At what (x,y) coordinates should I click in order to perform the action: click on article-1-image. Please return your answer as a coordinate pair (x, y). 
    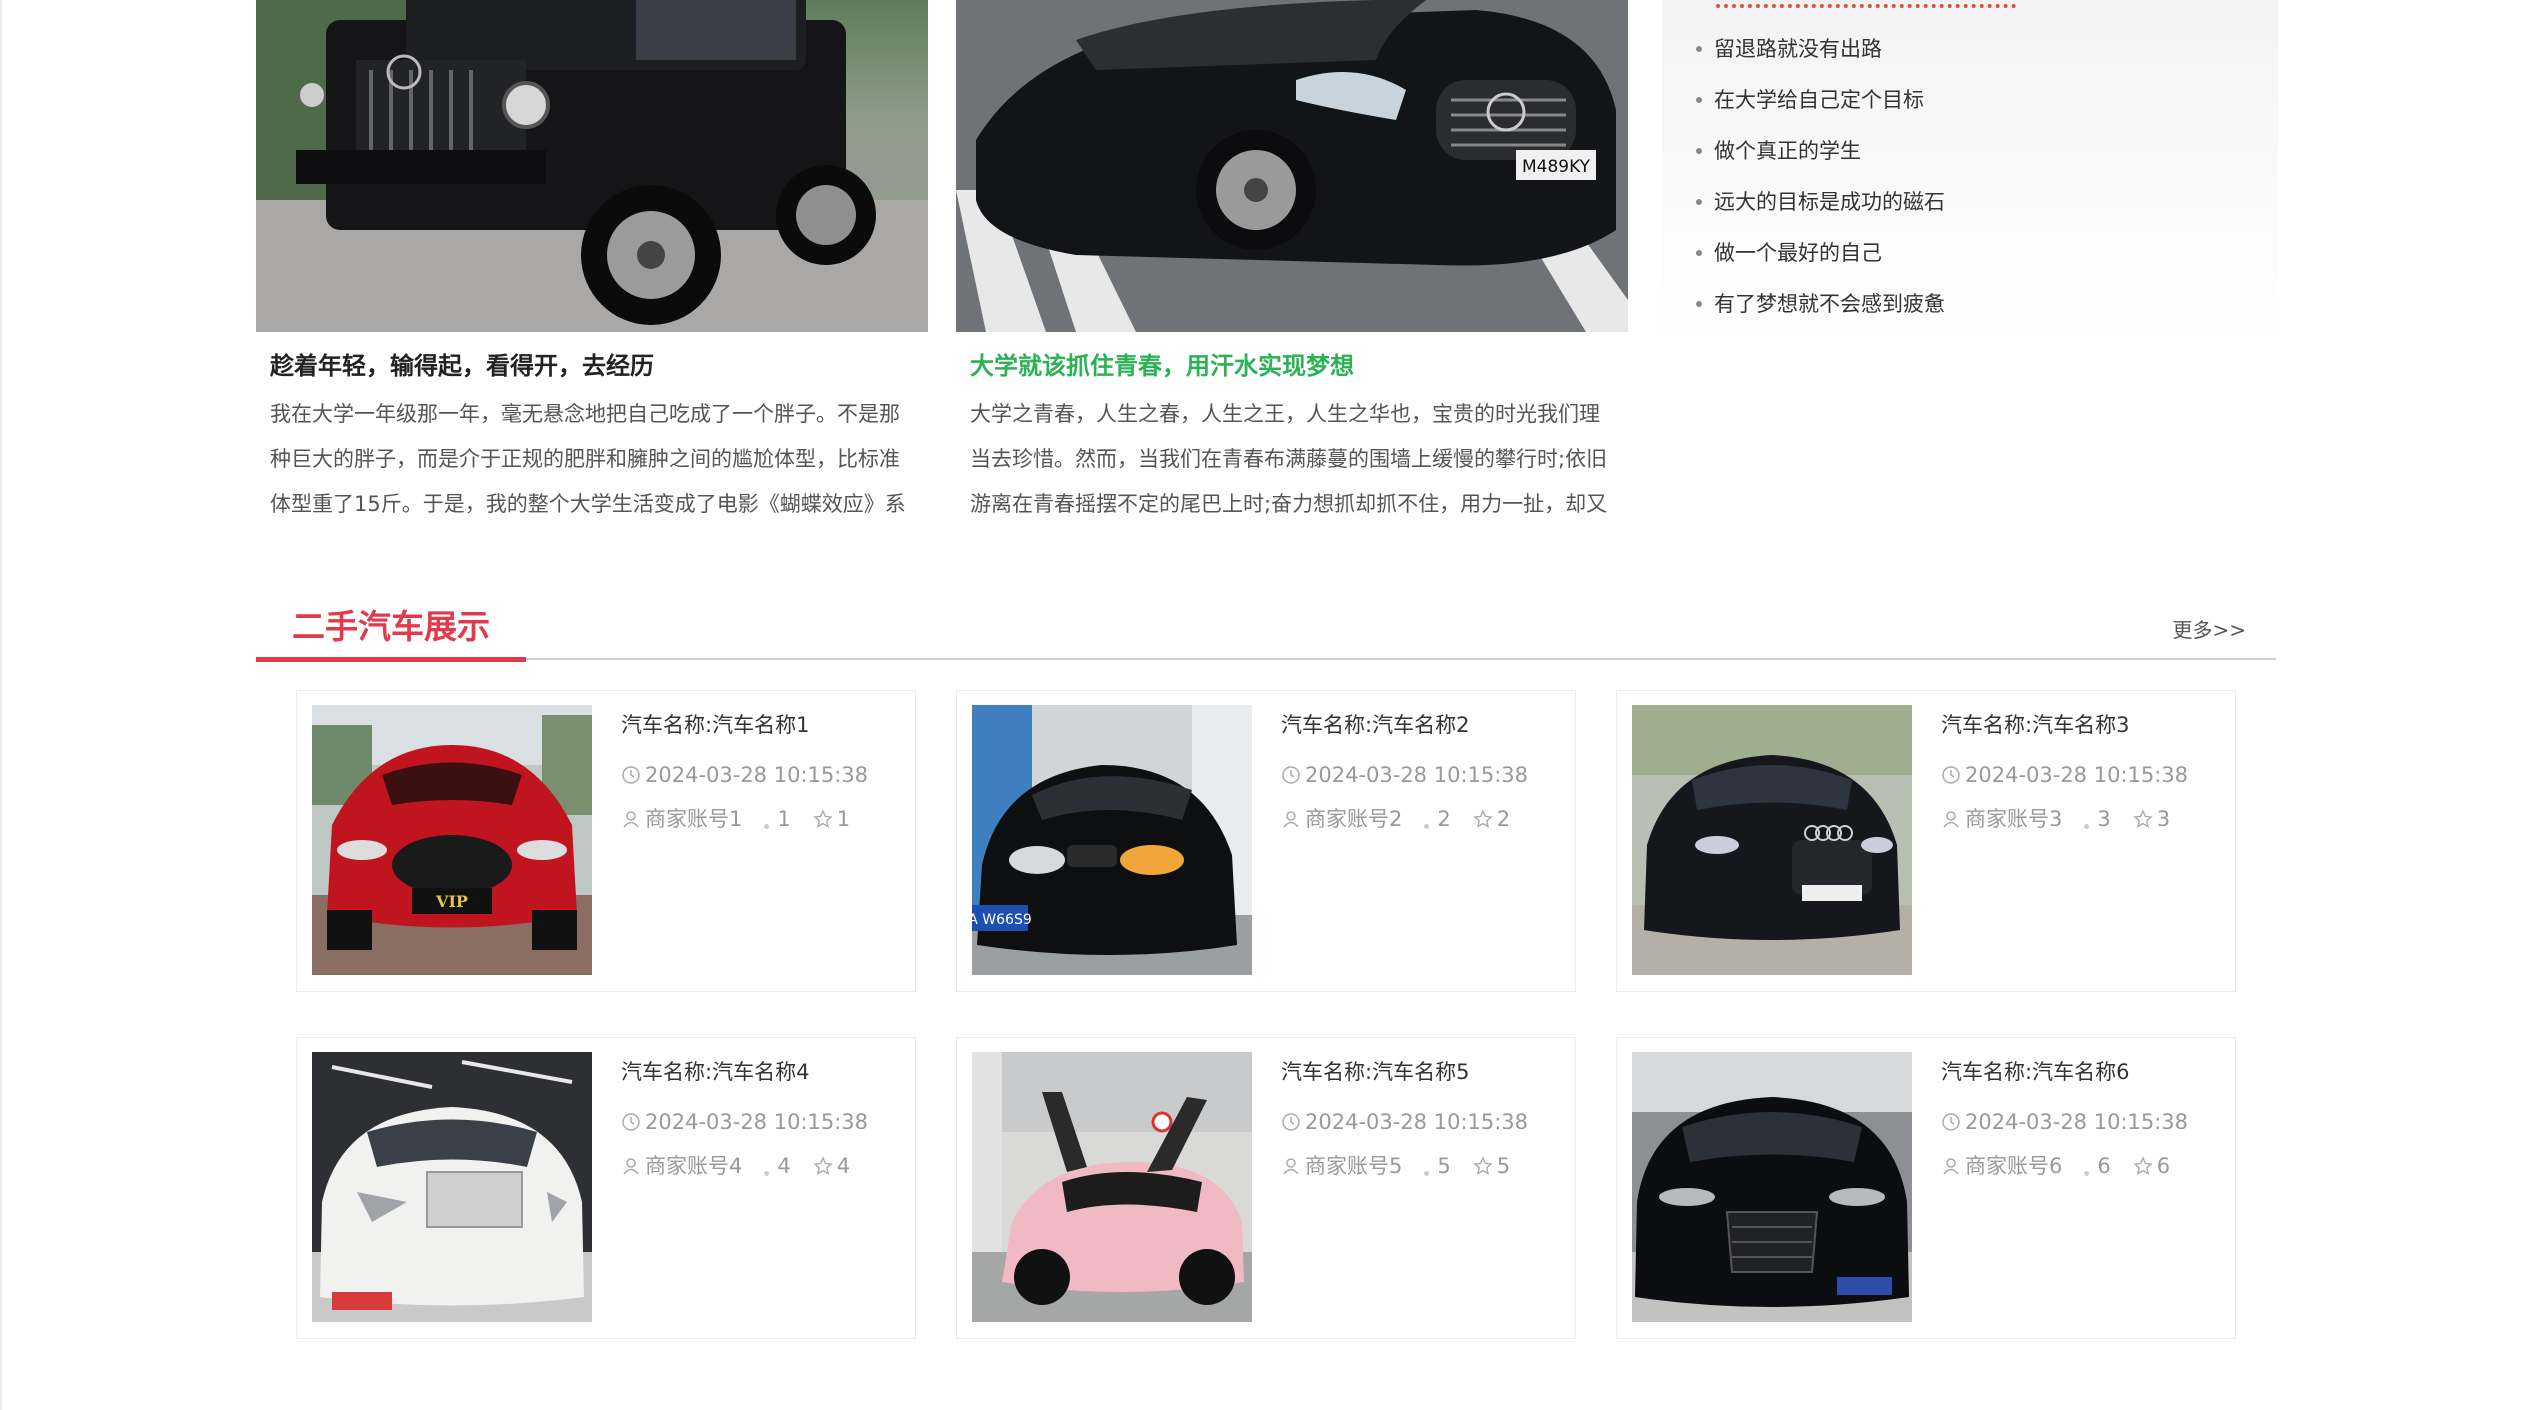
    Looking at the image, I should click on (592, 166).